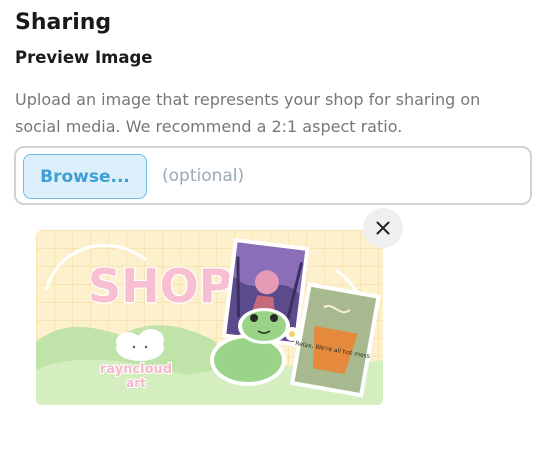 The image size is (556, 459). What do you see at coordinates (136, 369) in the screenshot?
I see `artist-name-line1: rayncloud` at bounding box center [136, 369].